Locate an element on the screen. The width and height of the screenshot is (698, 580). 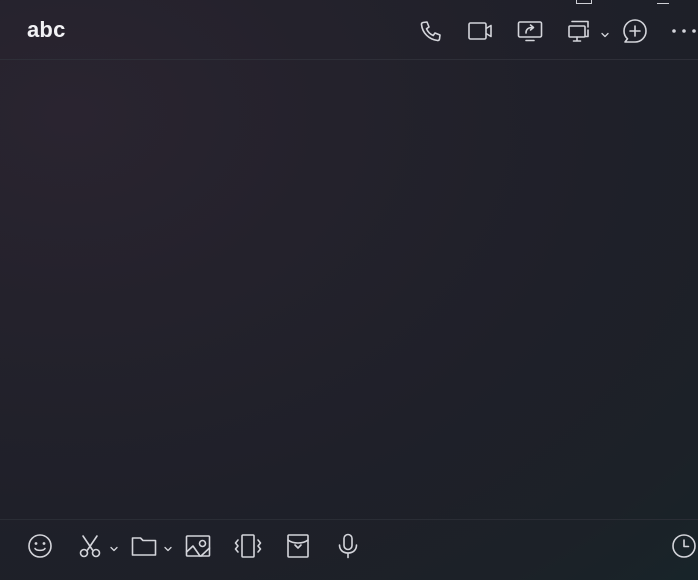
history-button is located at coordinates (684, 546).